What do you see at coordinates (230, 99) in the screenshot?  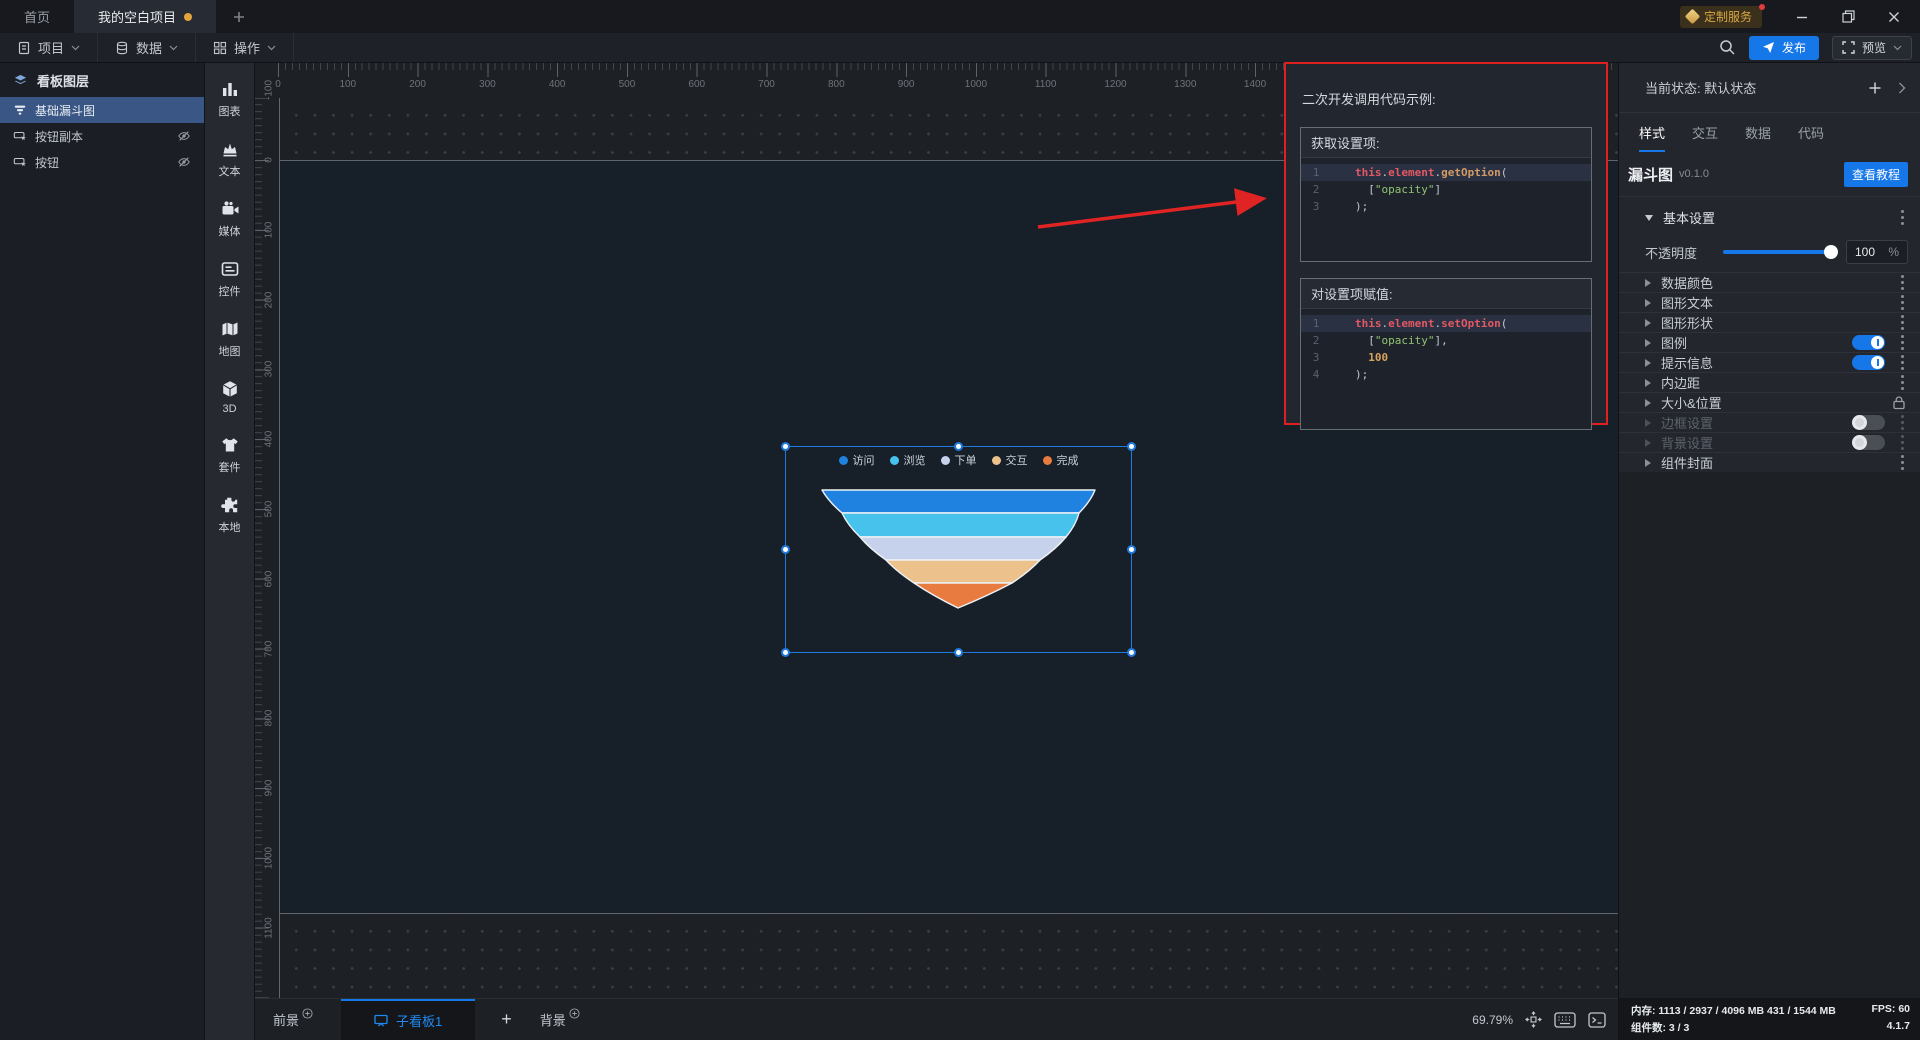 I see `toolbar-item-图表: 图表` at bounding box center [230, 99].